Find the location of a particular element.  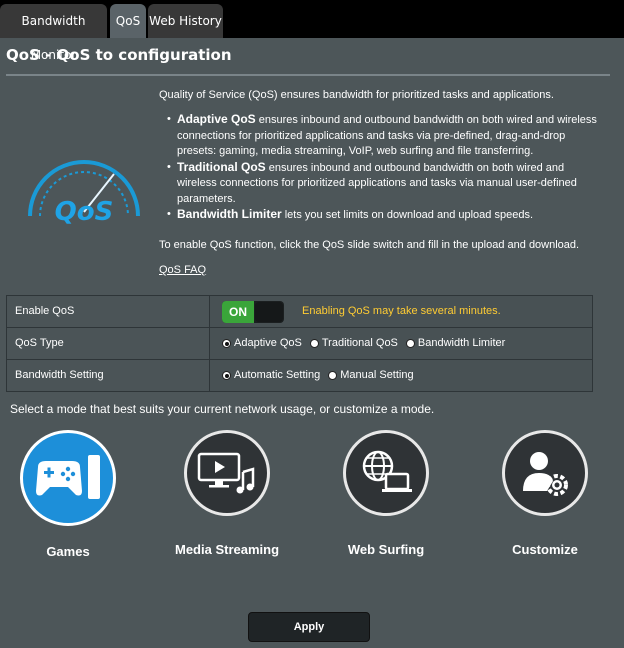

qos-logo-icon: QoS is located at coordinates (84, 193).